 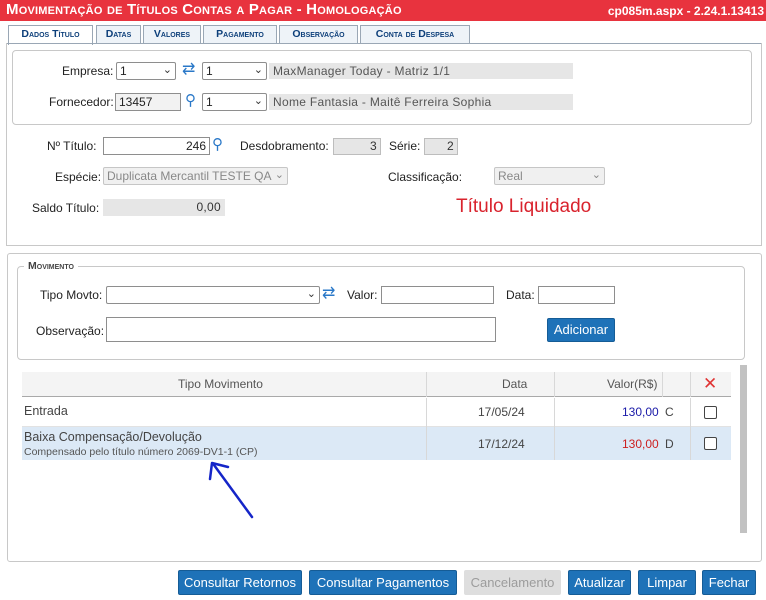 What do you see at coordinates (512, 582) in the screenshot?
I see `cancelamento-button: Cancelamento` at bounding box center [512, 582].